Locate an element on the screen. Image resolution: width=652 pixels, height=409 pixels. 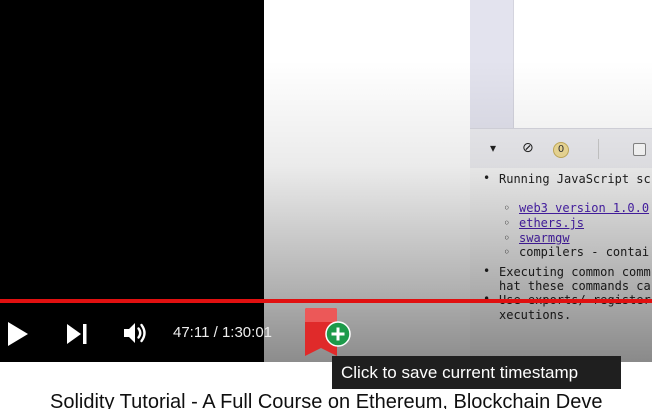
doc-line: Executing common comm is located at coordinates (575, 272).